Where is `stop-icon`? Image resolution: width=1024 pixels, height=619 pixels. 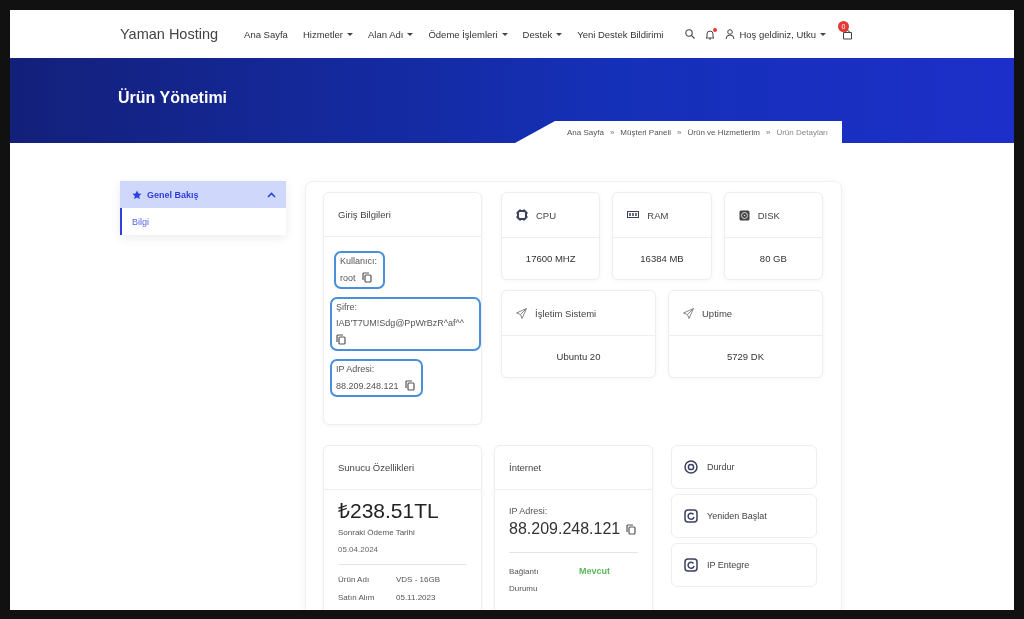
stop-icon is located at coordinates (691, 467).